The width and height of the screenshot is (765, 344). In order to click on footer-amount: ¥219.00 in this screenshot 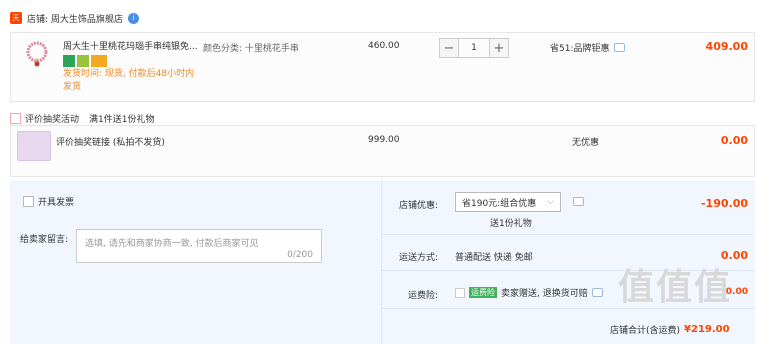, I will do `click(707, 329)`.